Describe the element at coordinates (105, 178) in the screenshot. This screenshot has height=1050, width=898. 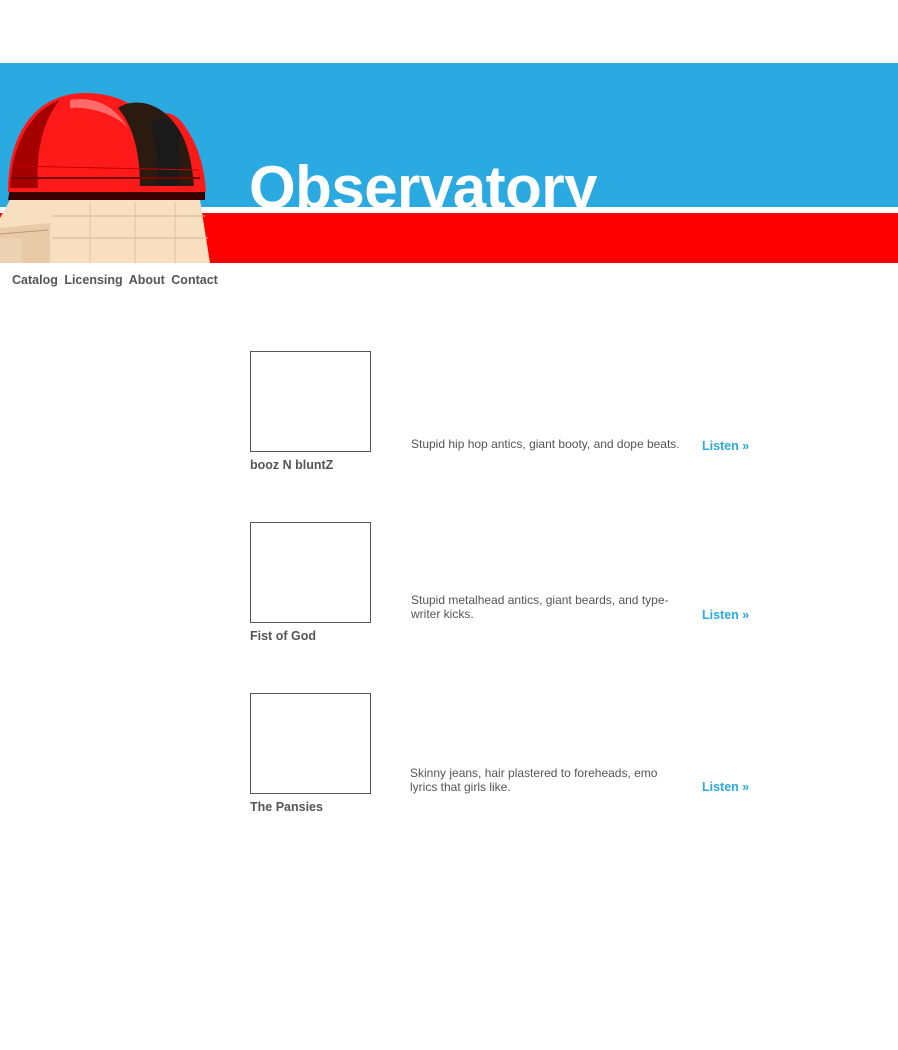
I see `observatory-dome-illustration` at that location.